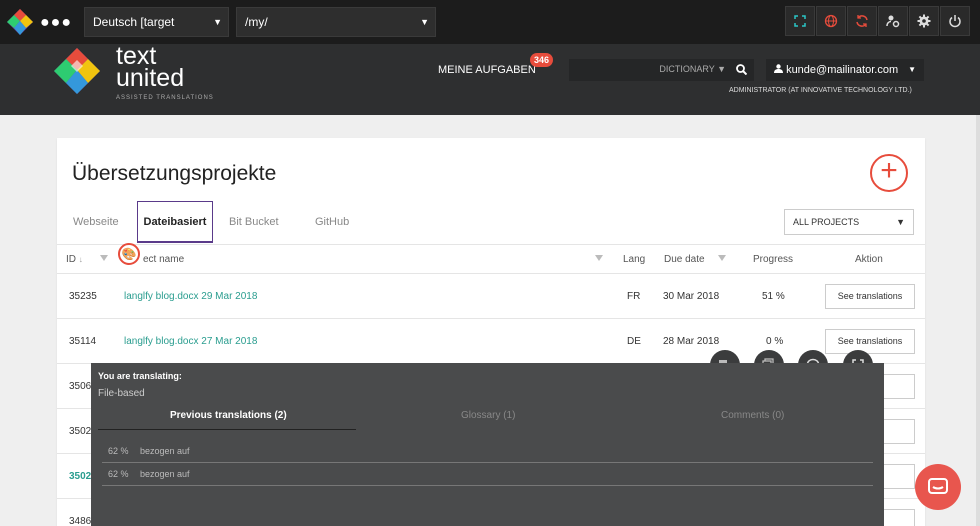 Image resolution: width=980 pixels, height=526 pixels. I want to click on brand-subtitle: ASSISTED TRANSLATIONS, so click(165, 98).